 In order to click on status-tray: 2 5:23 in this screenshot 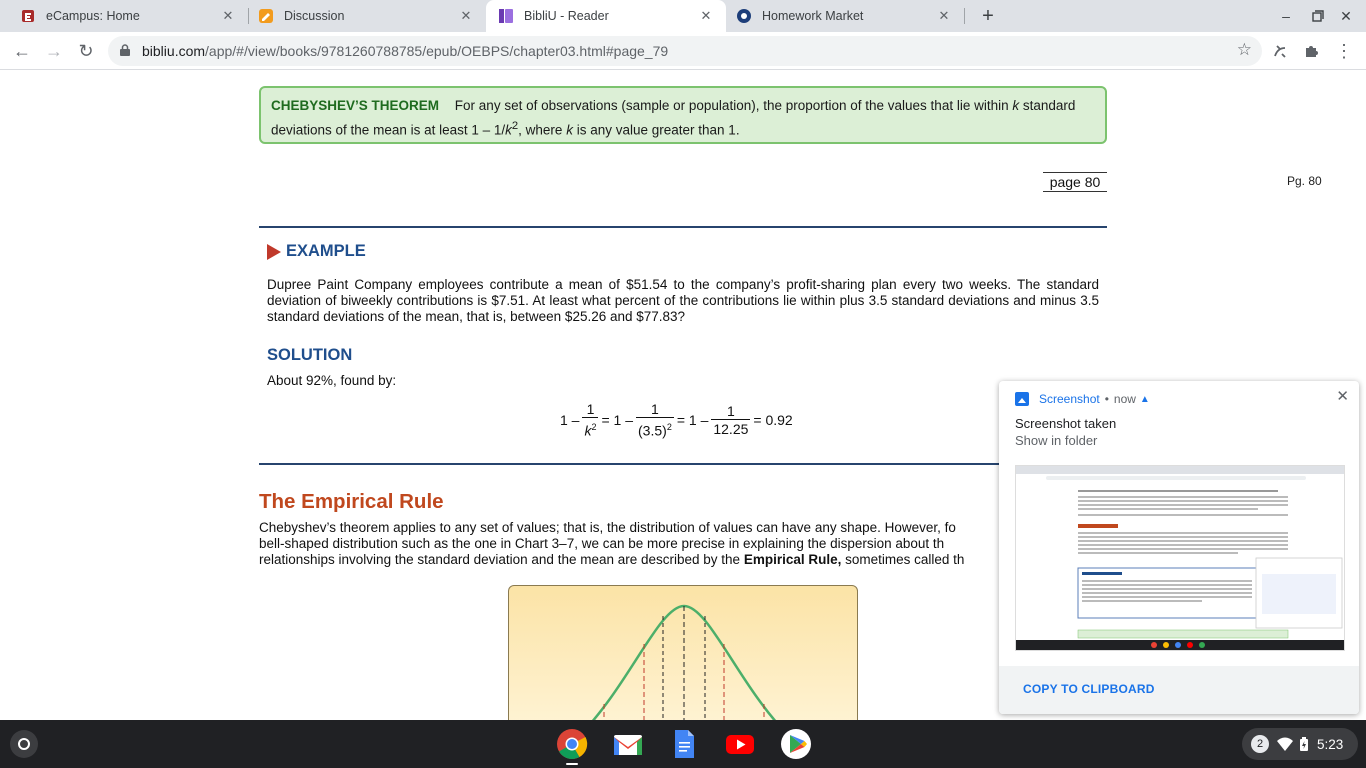, I will do `click(1300, 744)`.